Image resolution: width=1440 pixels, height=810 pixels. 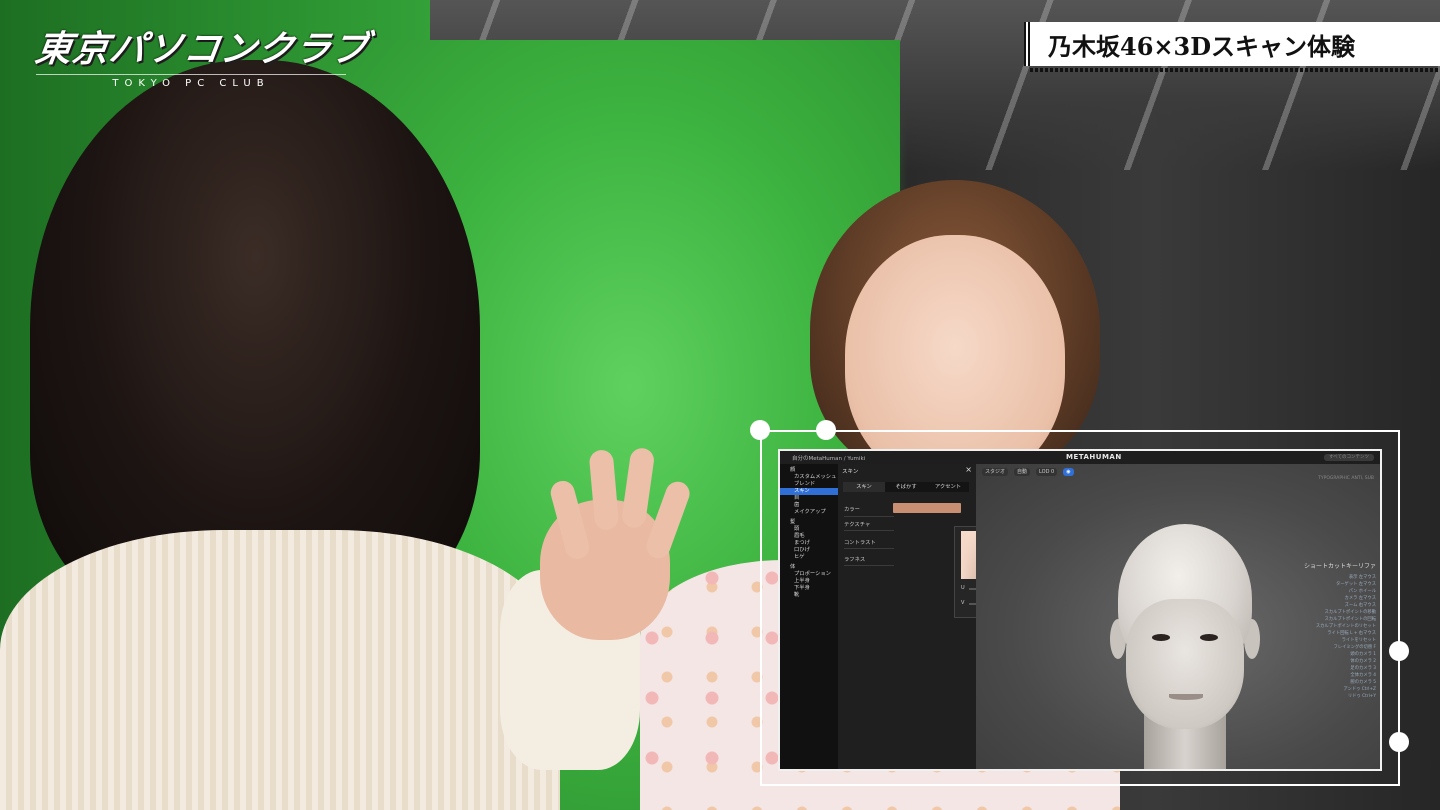 What do you see at coordinates (1362, 577) in the screenshot?
I see `shortcut-item: 表示 左マウス` at bounding box center [1362, 577].